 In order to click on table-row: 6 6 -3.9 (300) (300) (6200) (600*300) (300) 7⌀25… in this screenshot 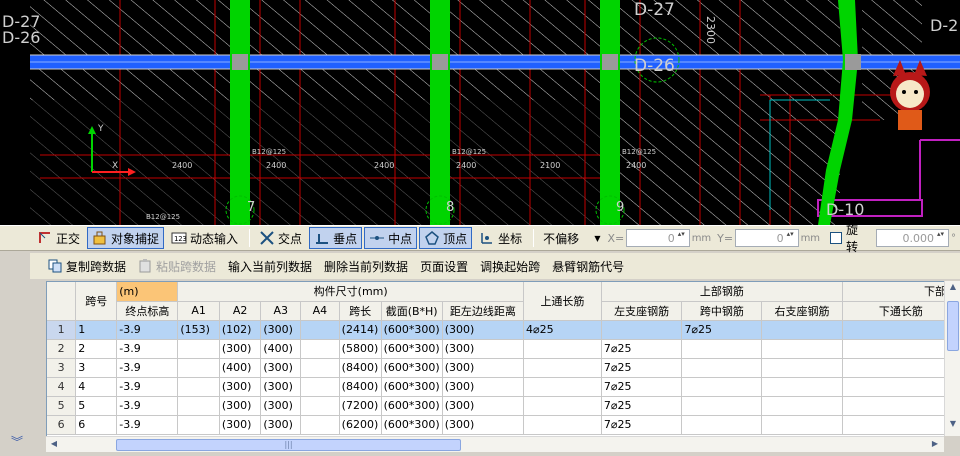, I will do `click(503, 425)`.